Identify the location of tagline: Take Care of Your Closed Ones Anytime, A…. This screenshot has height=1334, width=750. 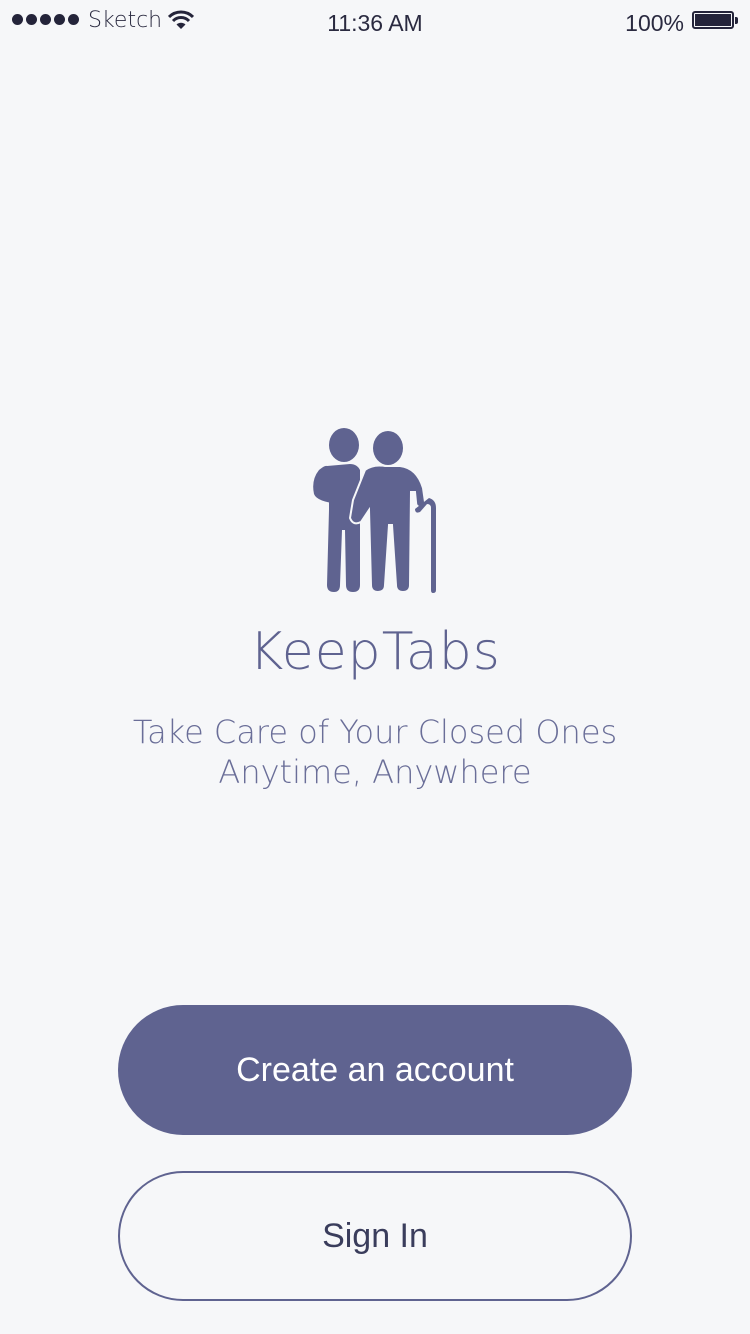
(375, 752).